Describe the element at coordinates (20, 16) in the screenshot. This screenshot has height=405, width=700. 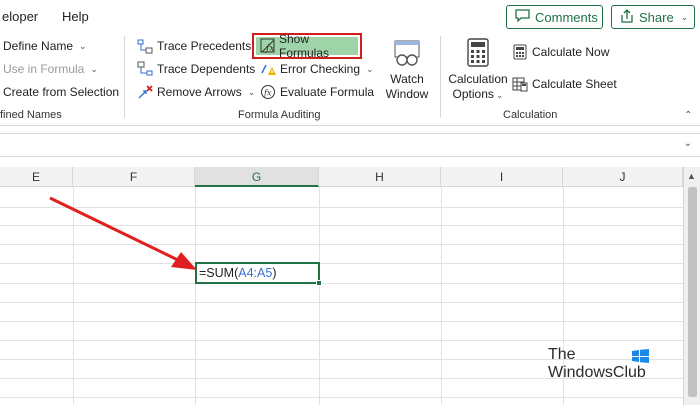
I see `tab-developer: eloper` at that location.